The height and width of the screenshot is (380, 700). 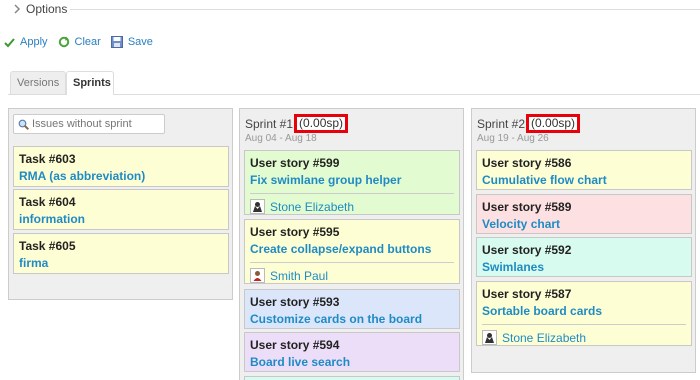 What do you see at coordinates (352, 319) in the screenshot?
I see `card-subject: Customize cards on the board` at bounding box center [352, 319].